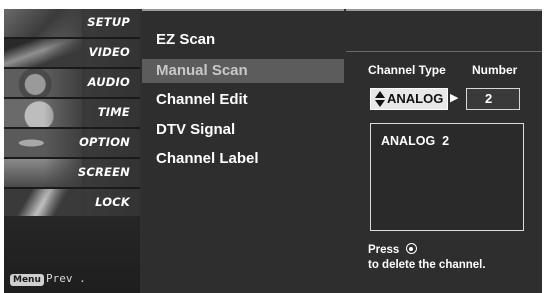  What do you see at coordinates (407, 70) in the screenshot?
I see `channel-type-label: Channel Type` at bounding box center [407, 70].